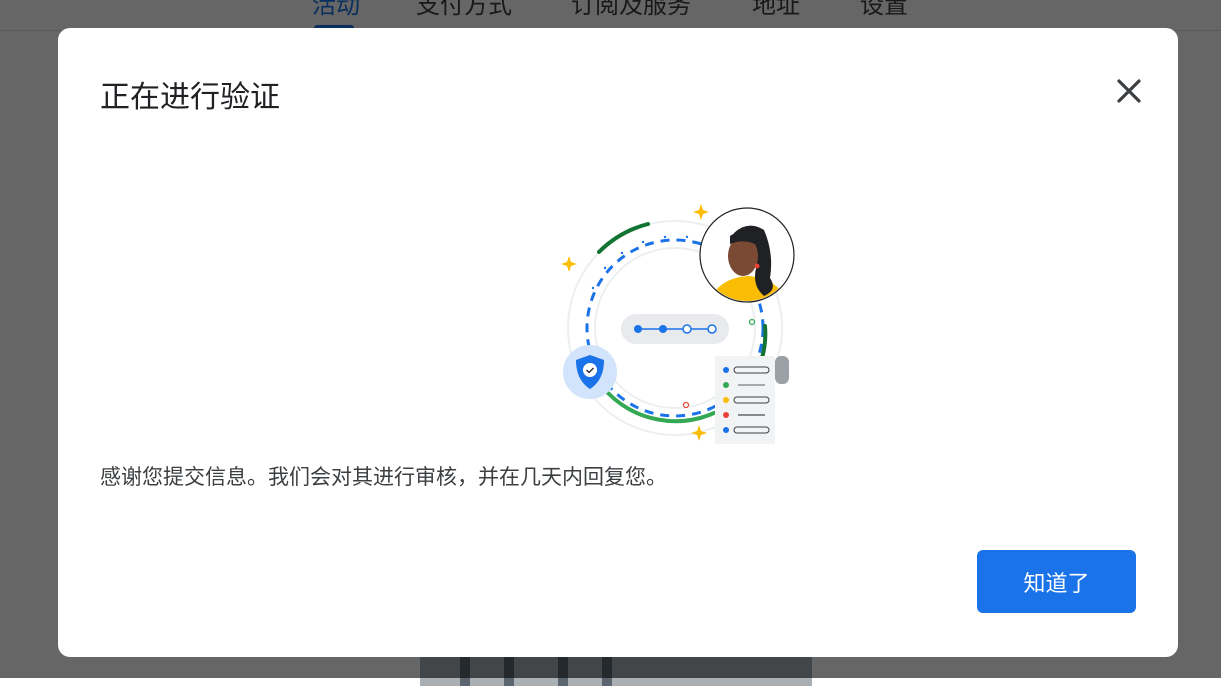 Image resolution: width=1221 pixels, height=686 pixels. Describe the element at coordinates (884, 9) in the screenshot. I see `tab-settings: 设置` at that location.